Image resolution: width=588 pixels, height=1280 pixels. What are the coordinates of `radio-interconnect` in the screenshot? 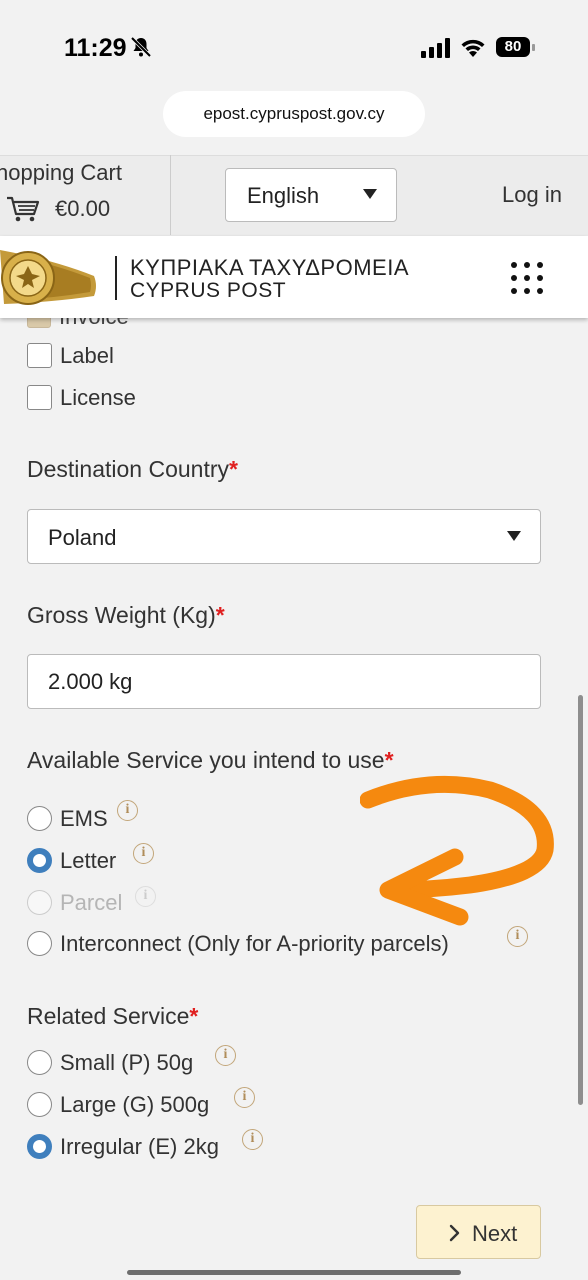 It's located at (39, 943).